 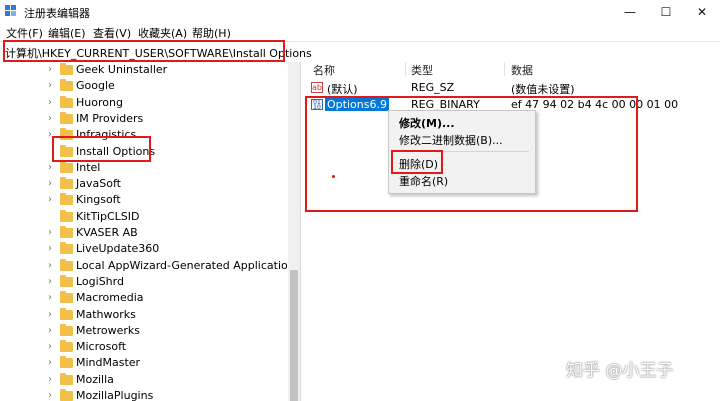 What do you see at coordinates (333, 176) in the screenshot?
I see `annotation-dot` at bounding box center [333, 176].